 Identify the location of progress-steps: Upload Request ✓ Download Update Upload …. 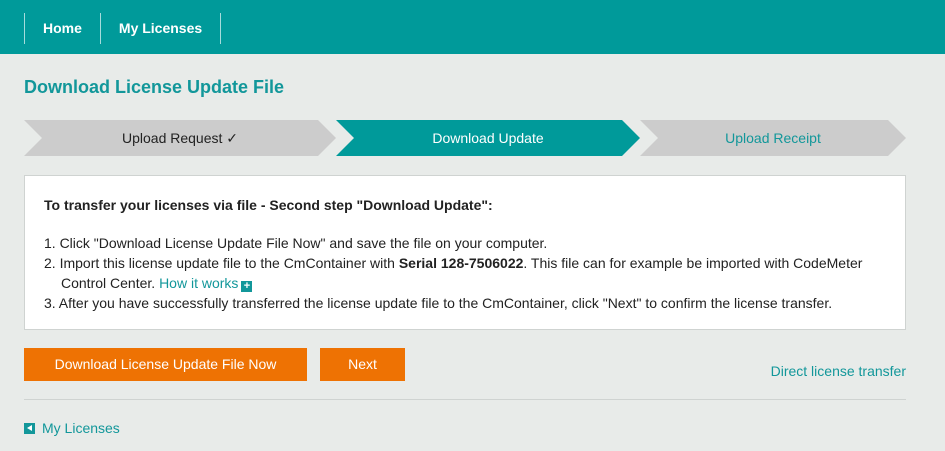
(465, 138).